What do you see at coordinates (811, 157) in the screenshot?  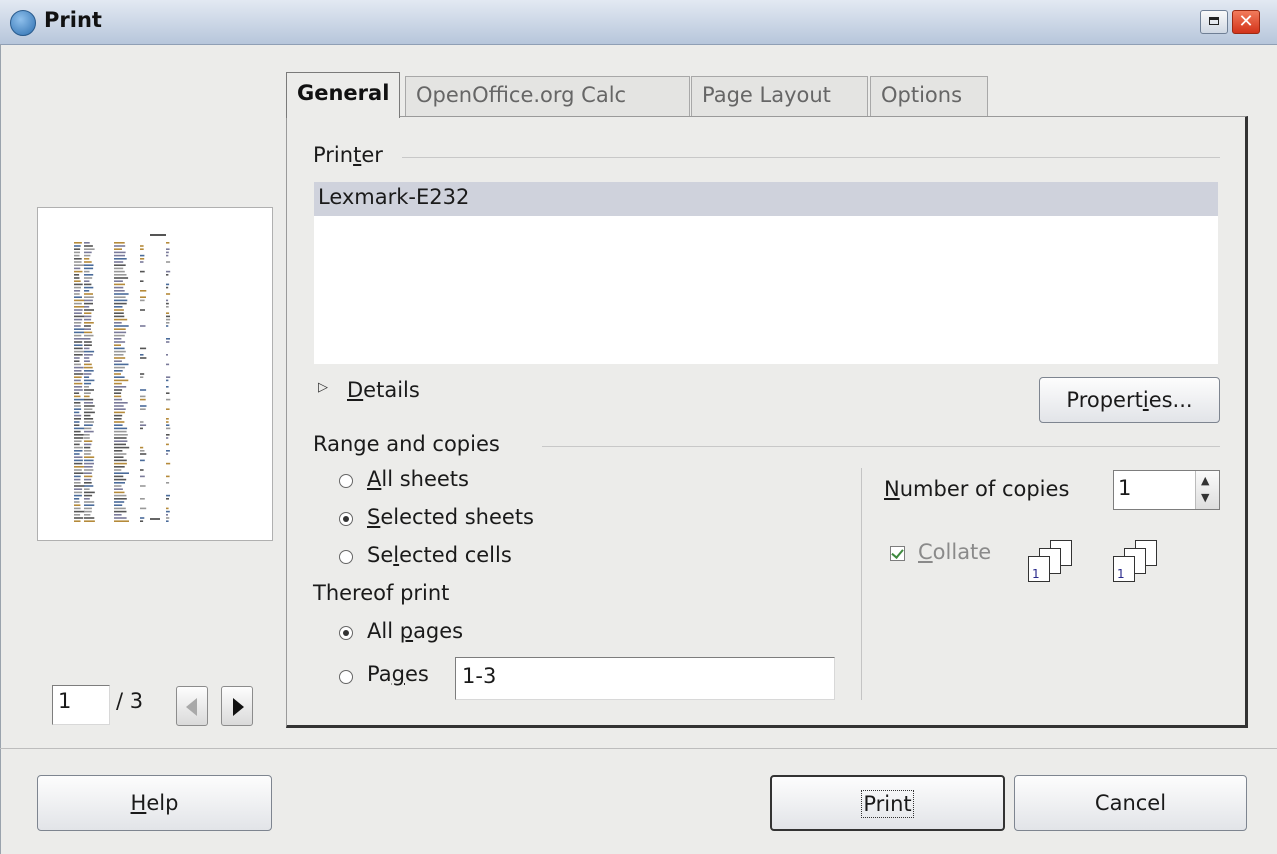 I see `printer-group-divider` at bounding box center [811, 157].